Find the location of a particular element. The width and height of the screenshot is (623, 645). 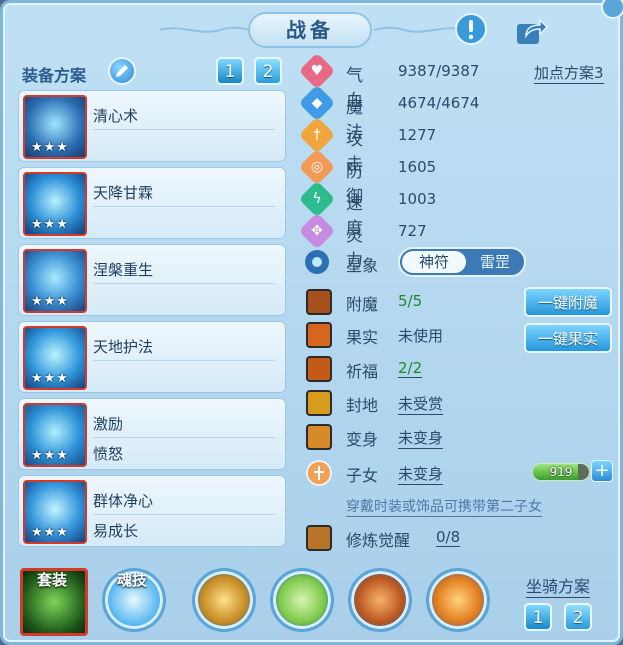

suit-label: 套装 is located at coordinates (52, 580).